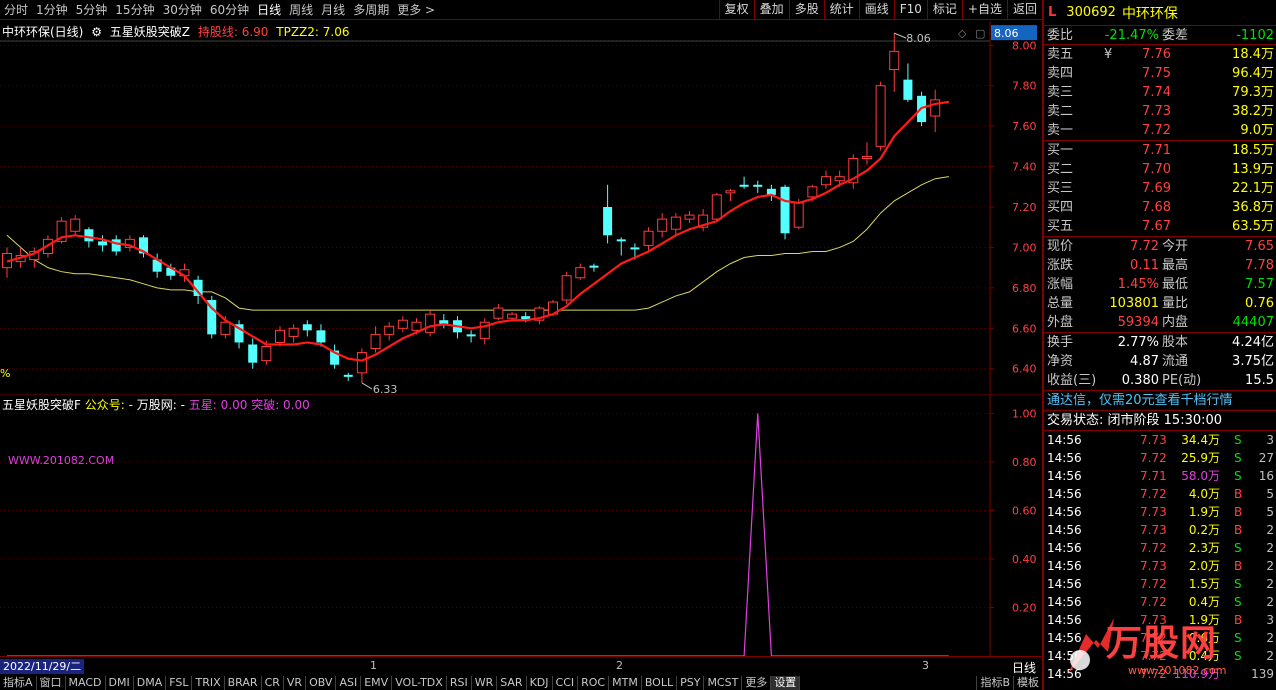 The image size is (1276, 690). I want to click on stat-label: 今开, so click(1175, 246).